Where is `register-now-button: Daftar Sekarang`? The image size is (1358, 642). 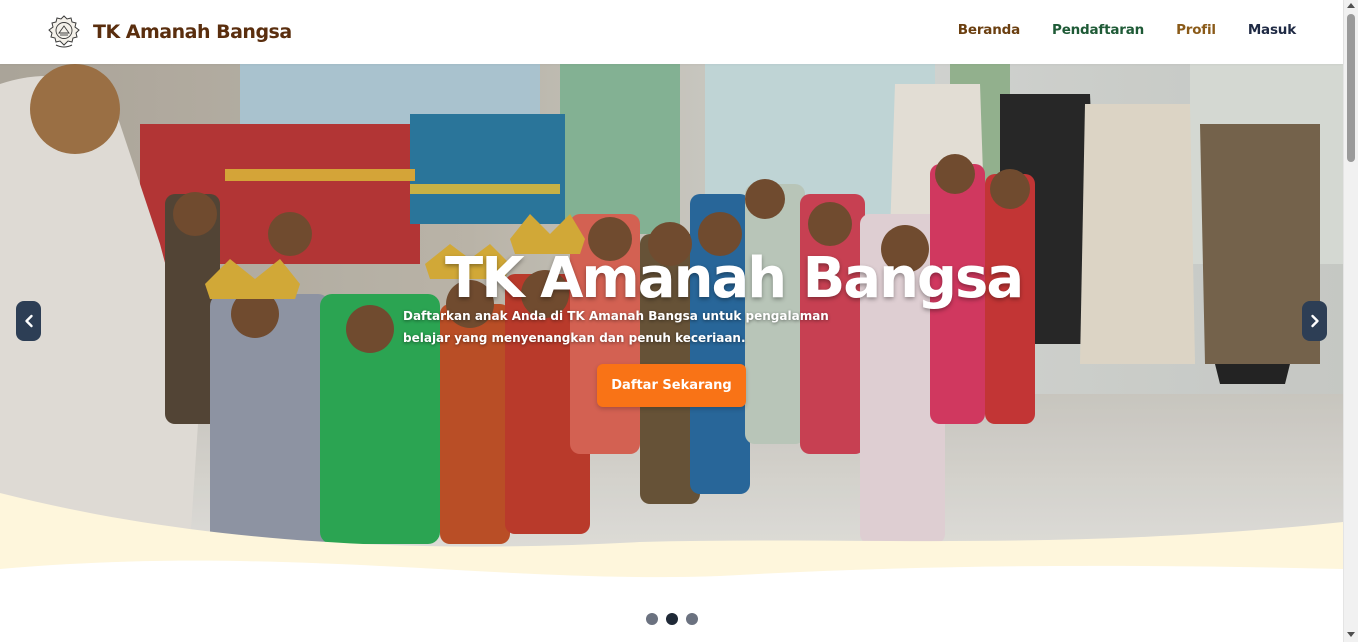
register-now-button: Daftar Sekarang is located at coordinates (671, 385).